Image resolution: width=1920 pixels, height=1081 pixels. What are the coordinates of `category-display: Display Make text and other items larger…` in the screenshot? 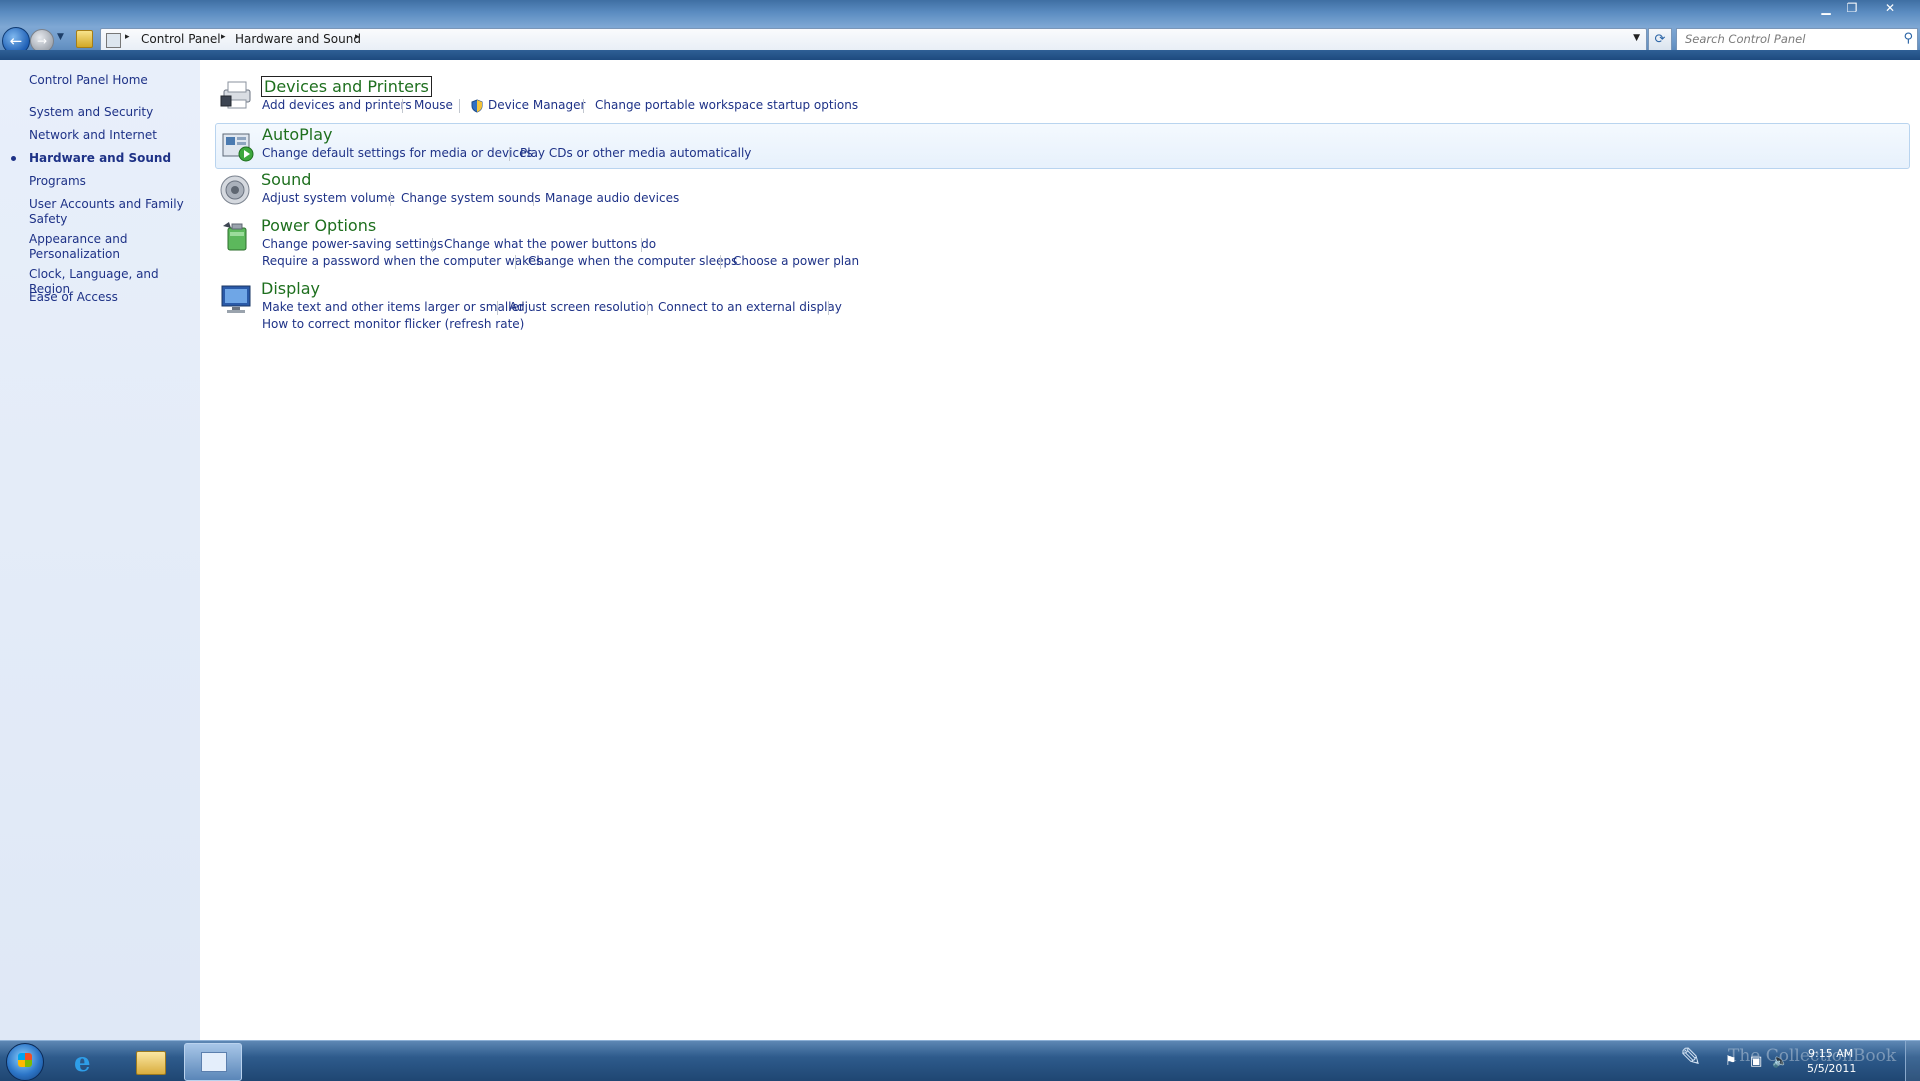 It's located at (1061, 309).